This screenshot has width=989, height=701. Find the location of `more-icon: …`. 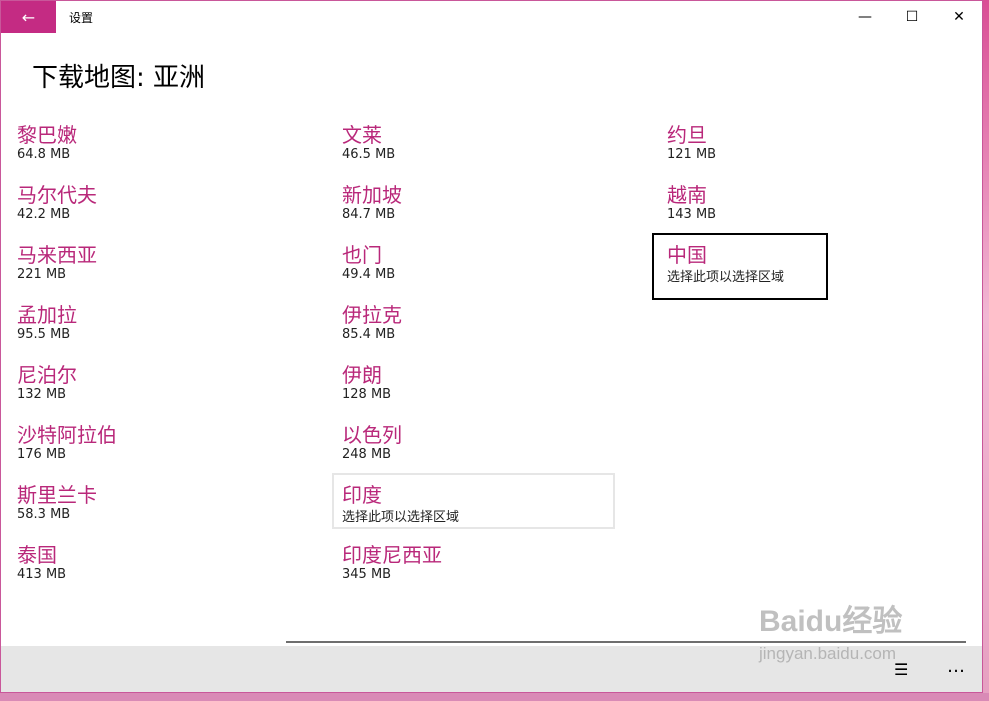

more-icon: … is located at coordinates (956, 666).